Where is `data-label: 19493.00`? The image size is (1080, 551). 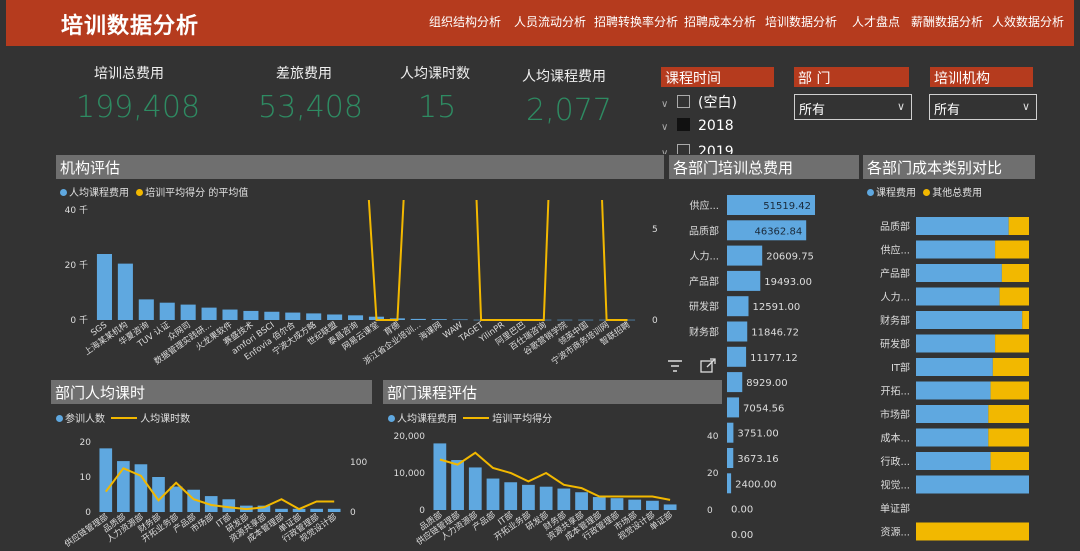 data-label: 19493.00 is located at coordinates (788, 282).